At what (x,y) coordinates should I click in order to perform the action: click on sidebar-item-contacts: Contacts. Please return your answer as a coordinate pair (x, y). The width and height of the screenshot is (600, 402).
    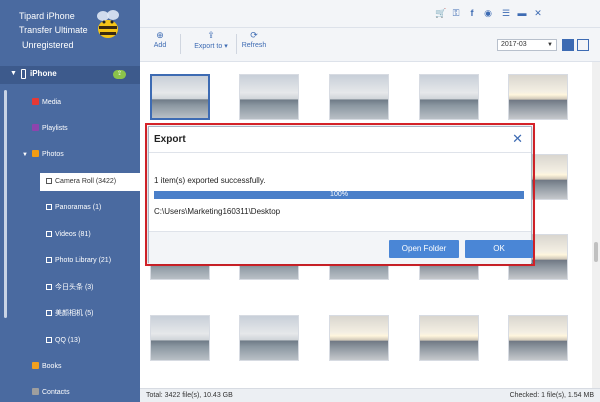
    Looking at the image, I should click on (51, 393).